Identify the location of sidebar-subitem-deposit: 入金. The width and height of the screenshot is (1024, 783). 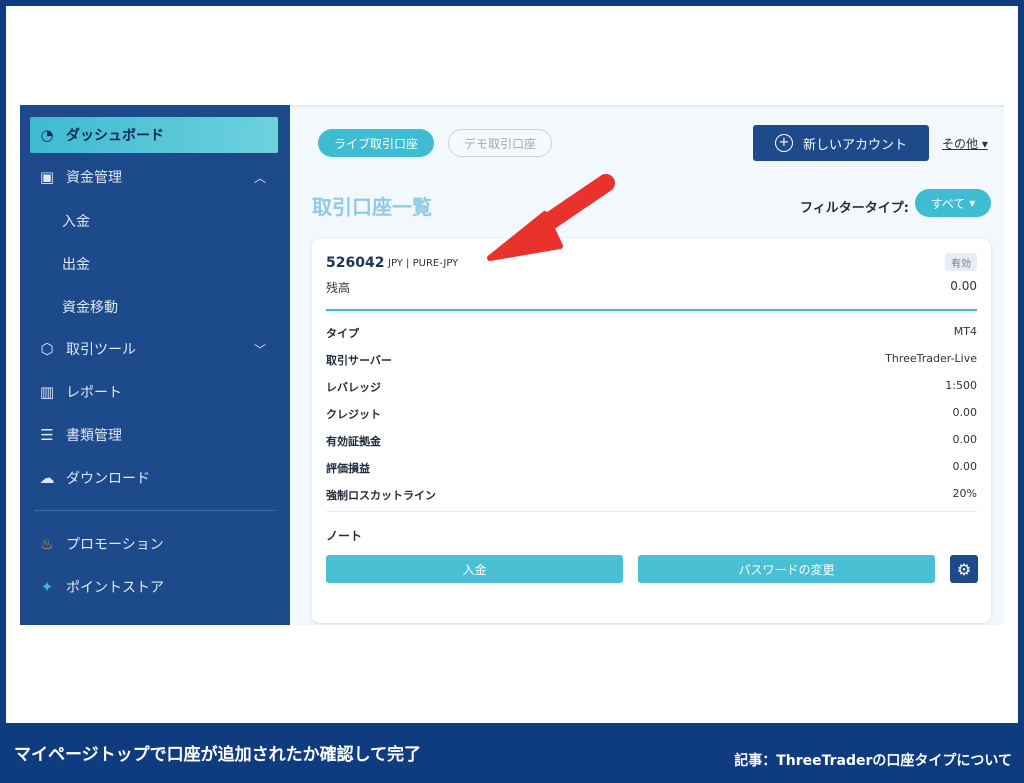
(76, 221).